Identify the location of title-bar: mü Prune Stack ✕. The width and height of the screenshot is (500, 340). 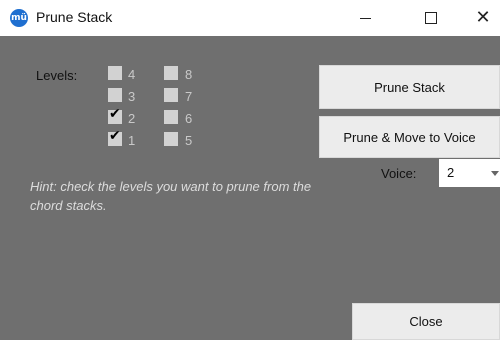
(250, 18).